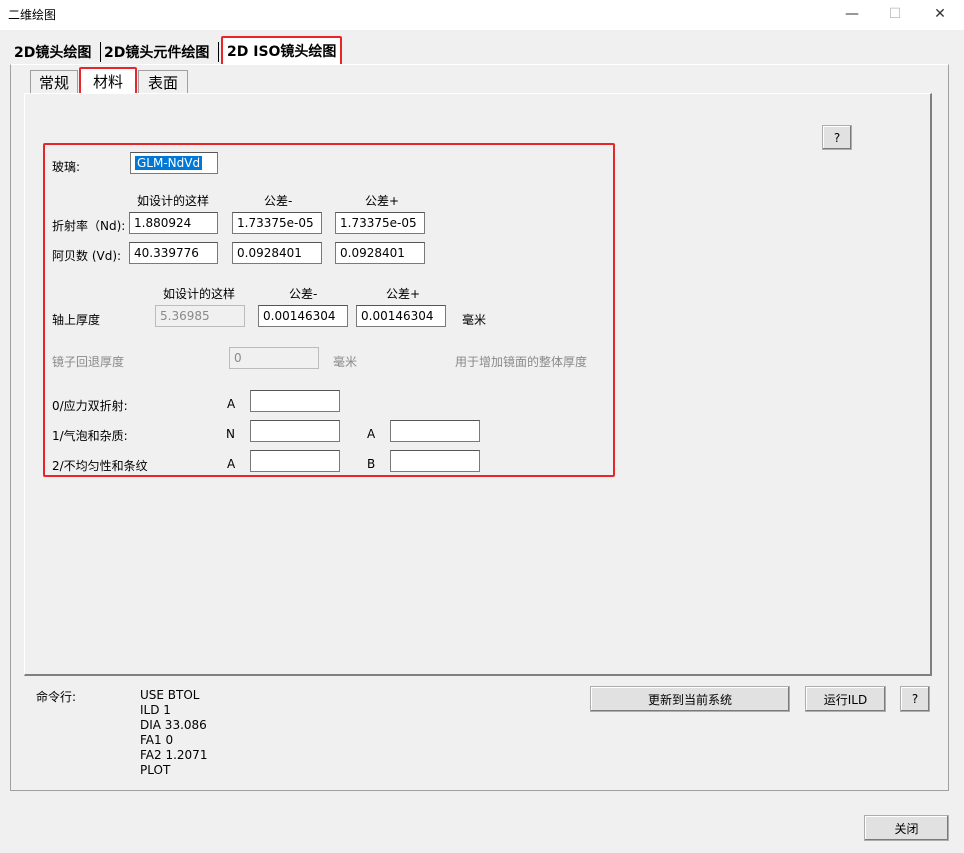 The image size is (964, 853). Describe the element at coordinates (66, 167) in the screenshot. I see `glass-label: 玻璃:` at that location.